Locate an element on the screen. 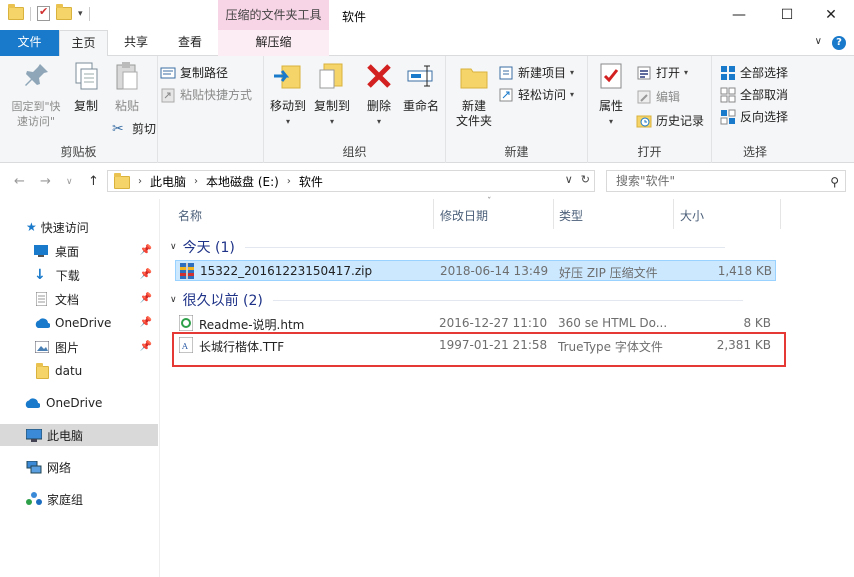 Image resolution: width=854 pixels, height=577 pixels. forward-arrow-icon: → is located at coordinates (45, 181).